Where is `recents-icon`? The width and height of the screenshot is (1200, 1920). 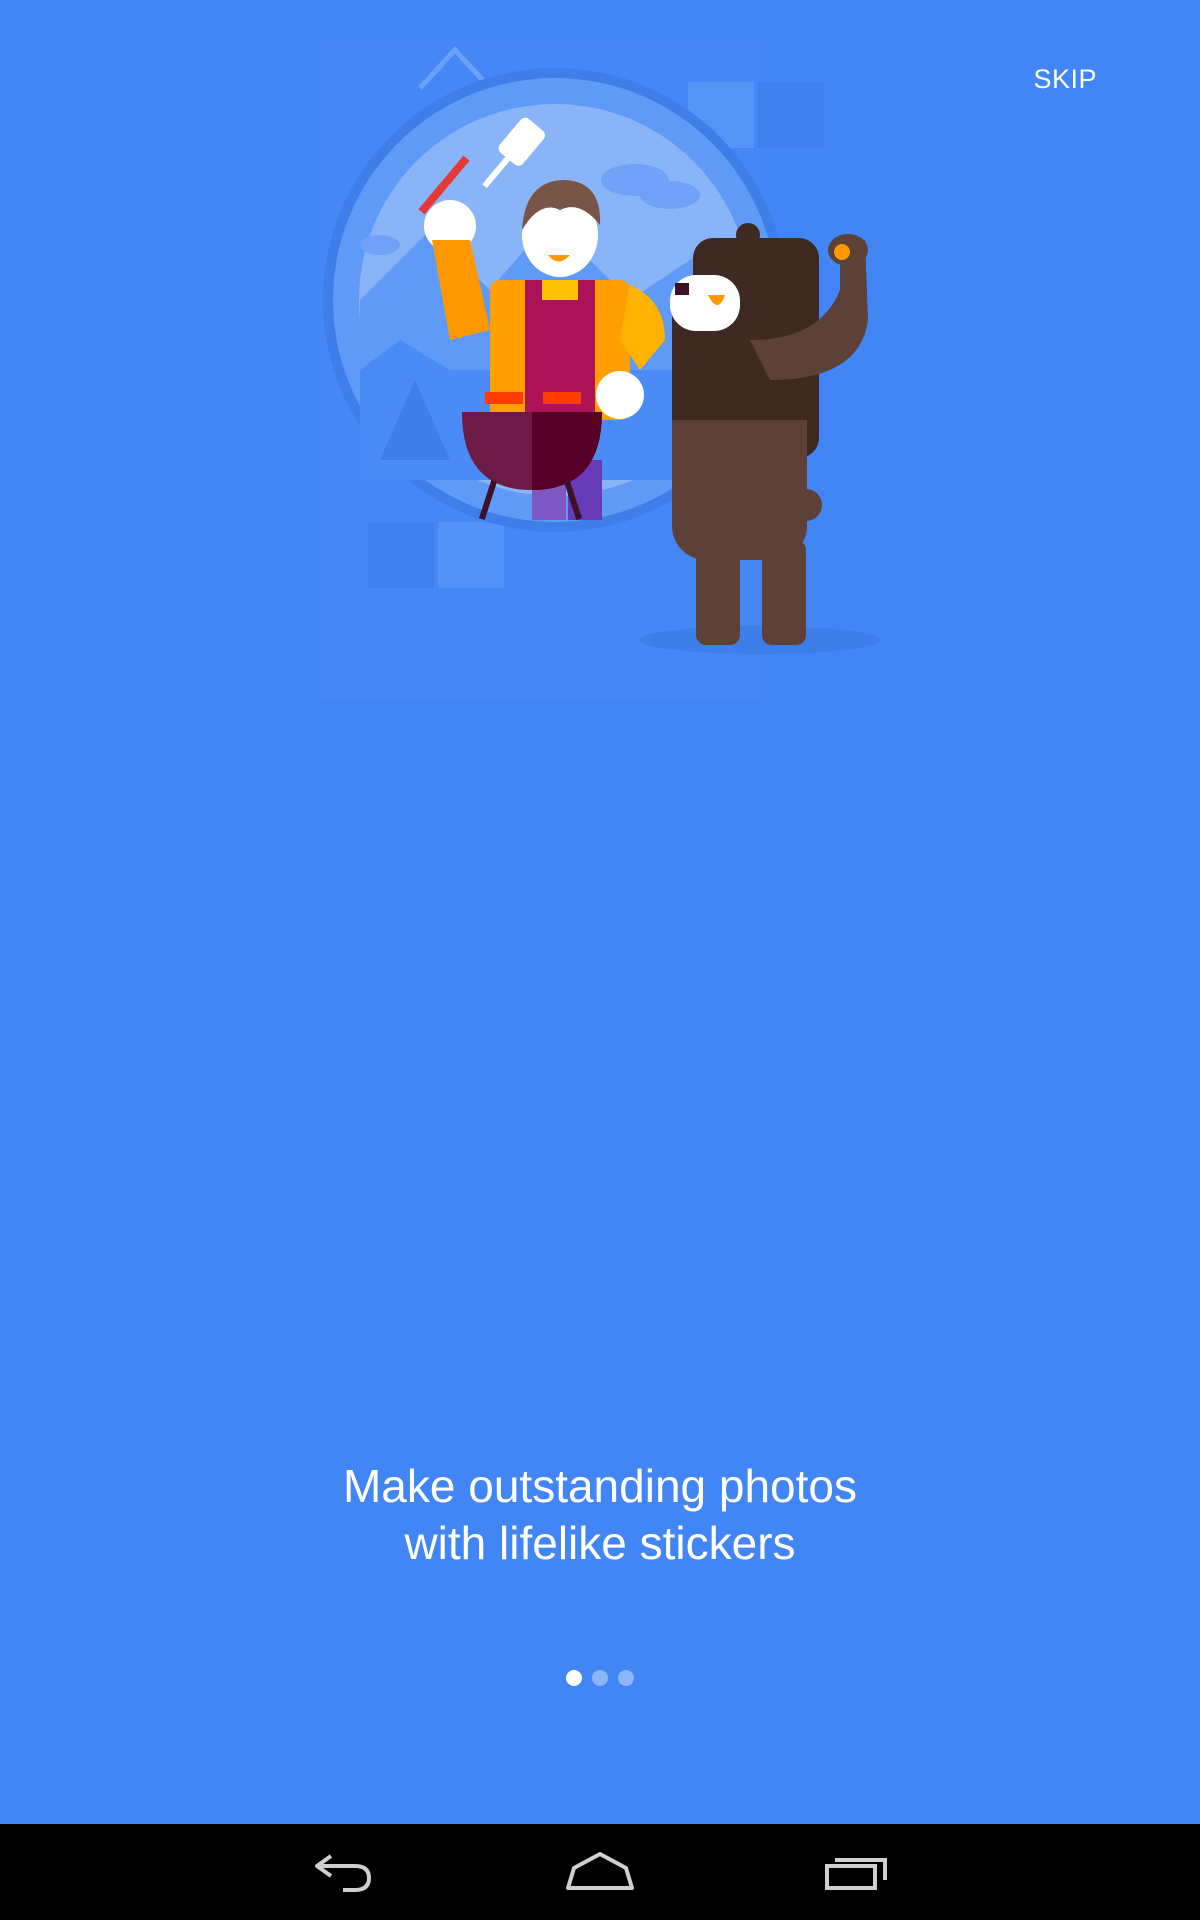 recents-icon is located at coordinates (856, 1874).